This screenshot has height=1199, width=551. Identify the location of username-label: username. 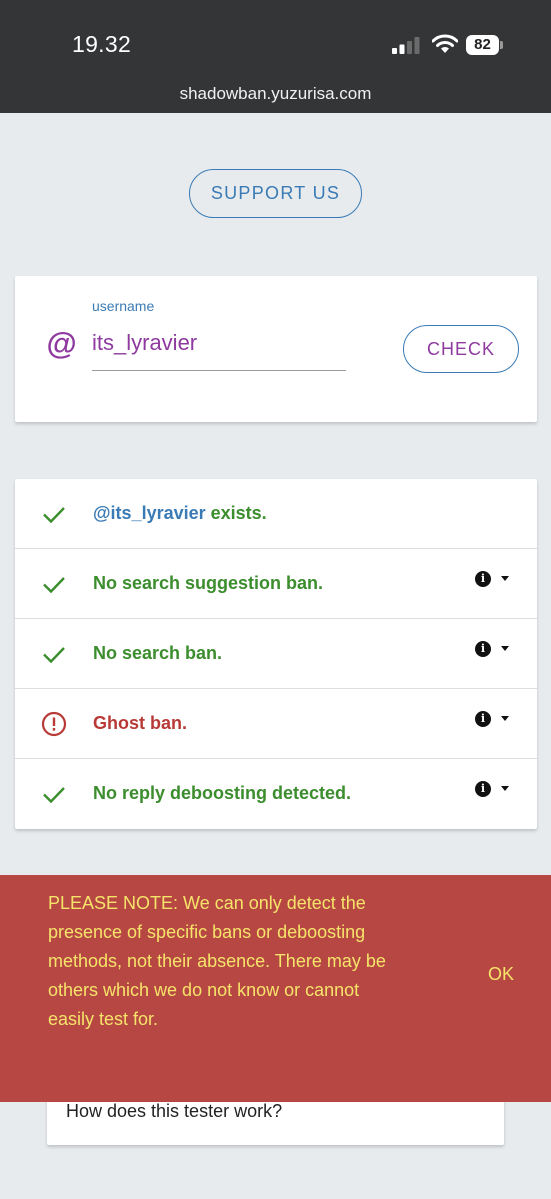
(123, 306).